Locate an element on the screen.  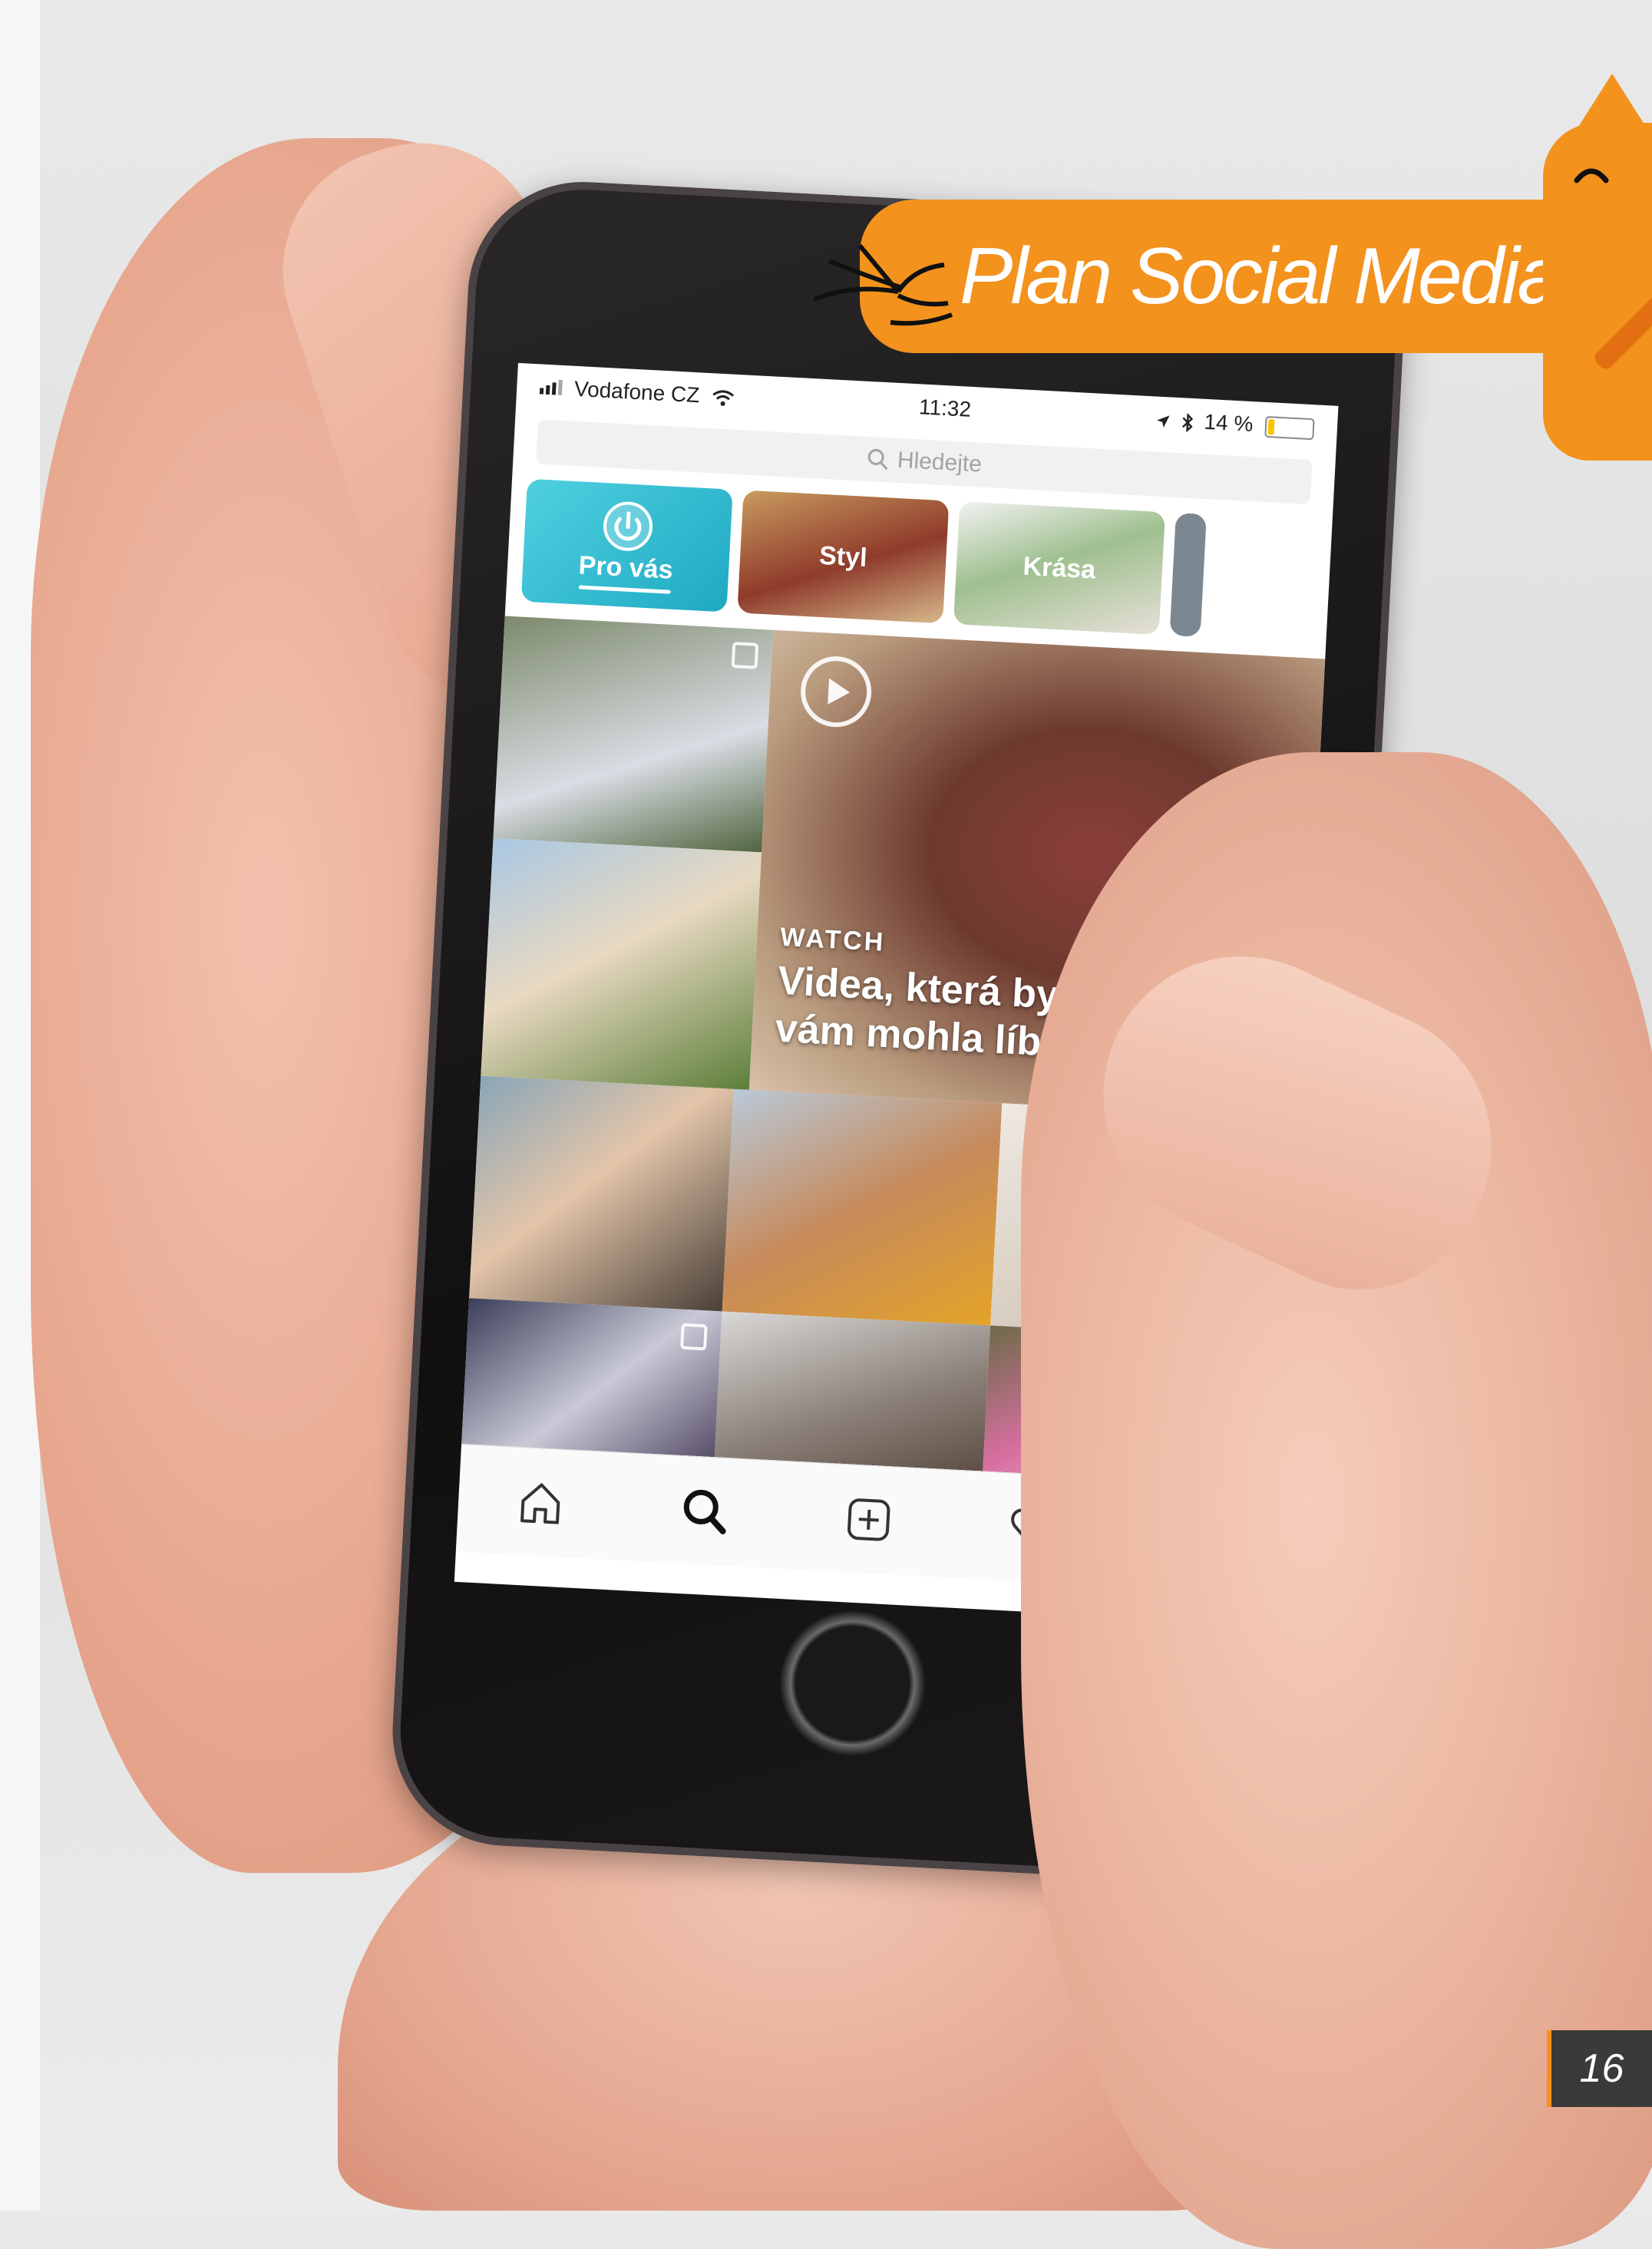
post-singer is located at coordinates (591, 1378).